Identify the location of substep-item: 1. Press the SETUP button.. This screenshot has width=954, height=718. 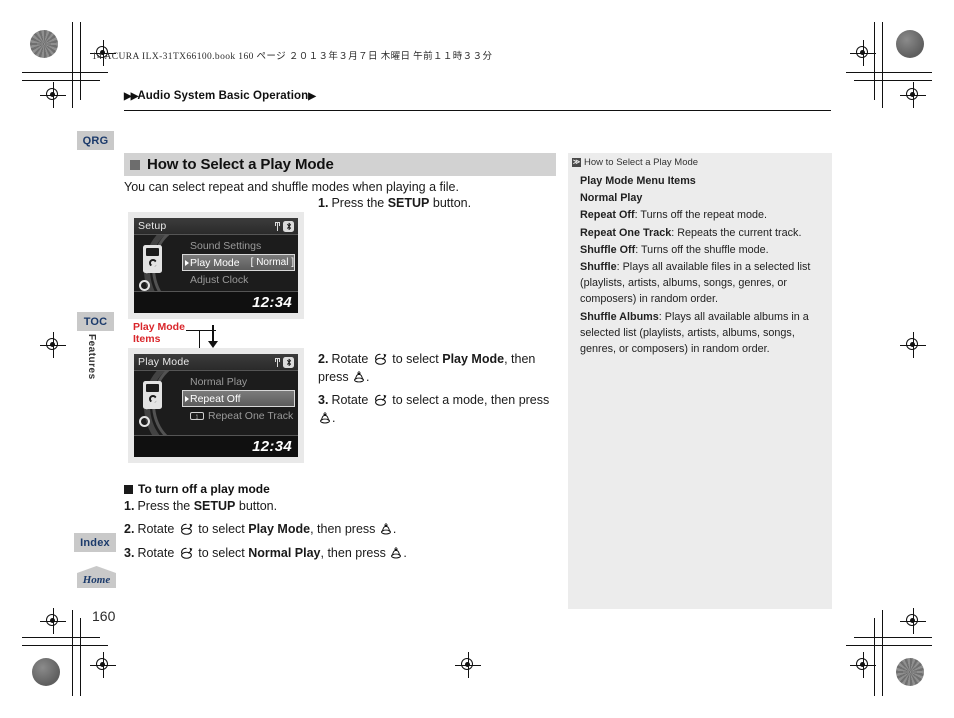
(274, 507).